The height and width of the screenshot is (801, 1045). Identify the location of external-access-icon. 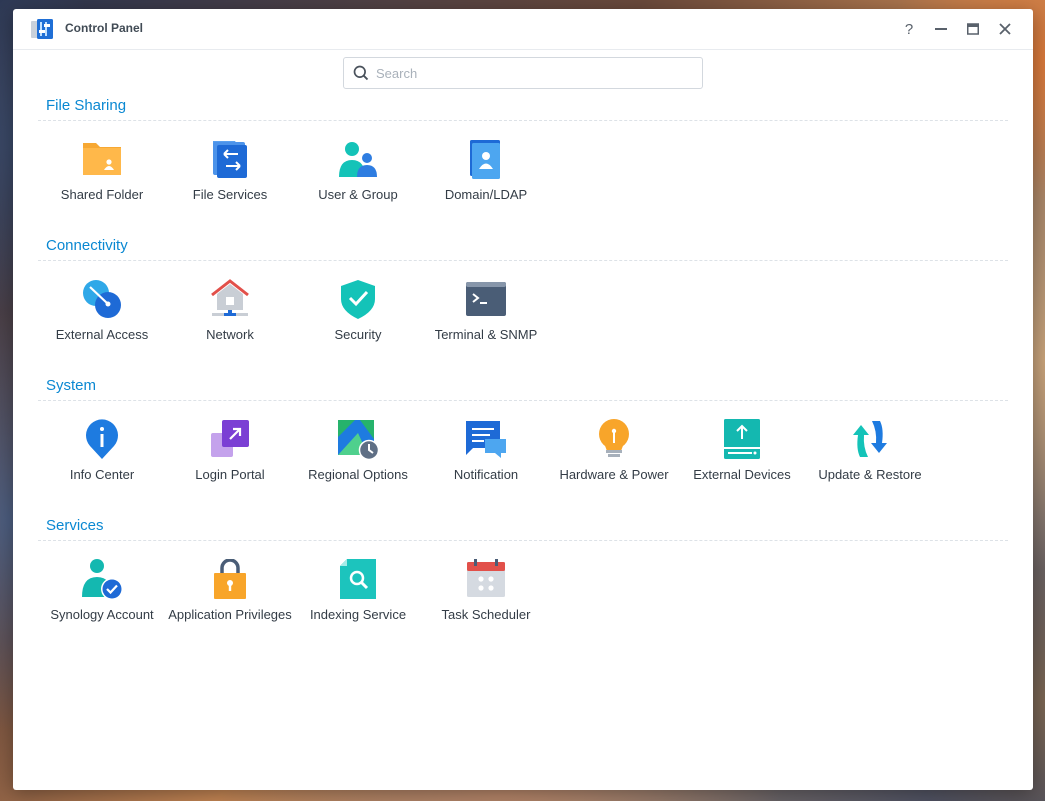
(102, 299).